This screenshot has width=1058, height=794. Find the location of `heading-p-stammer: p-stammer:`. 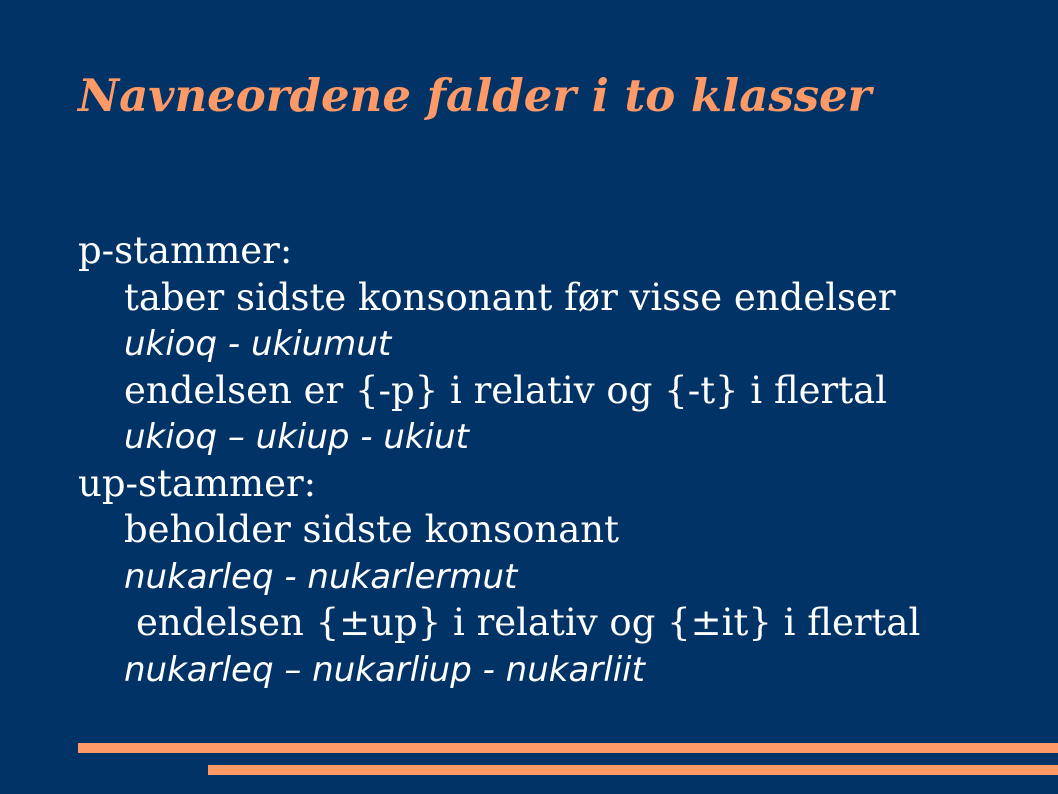

heading-p-stammer: p-stammer: is located at coordinates (185, 250).